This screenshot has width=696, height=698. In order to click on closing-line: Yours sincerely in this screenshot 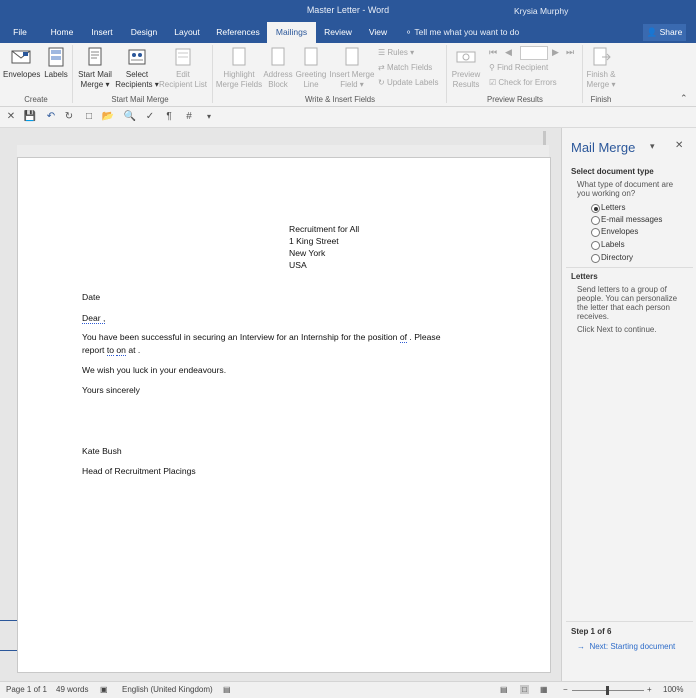, I will do `click(111, 390)`.